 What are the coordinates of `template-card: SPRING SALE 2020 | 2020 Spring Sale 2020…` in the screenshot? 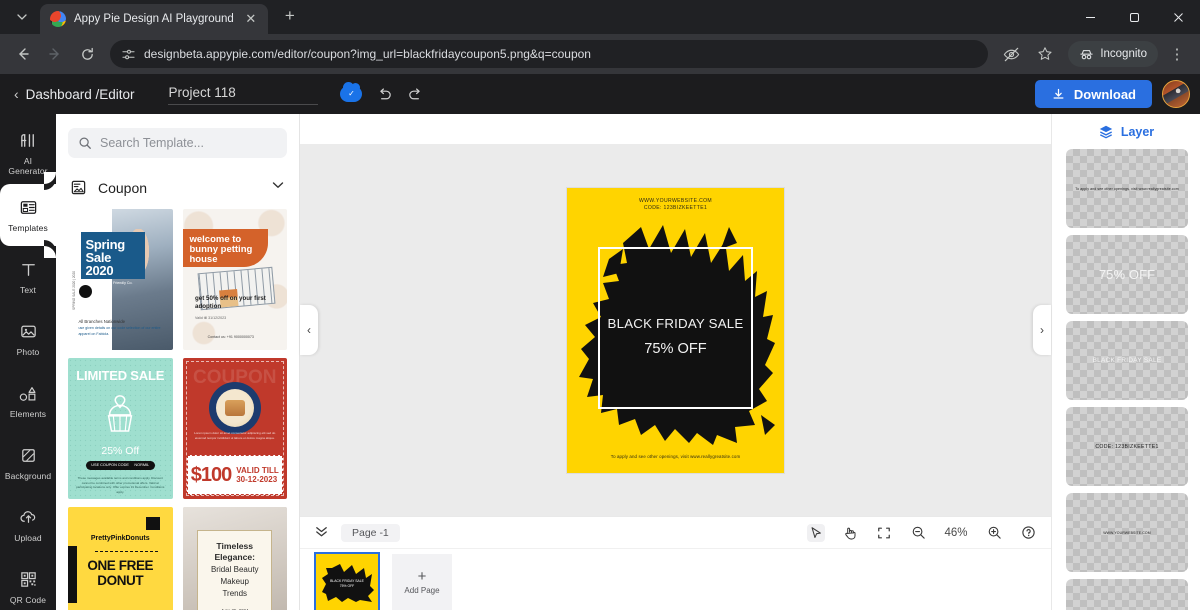 It's located at (120, 279).